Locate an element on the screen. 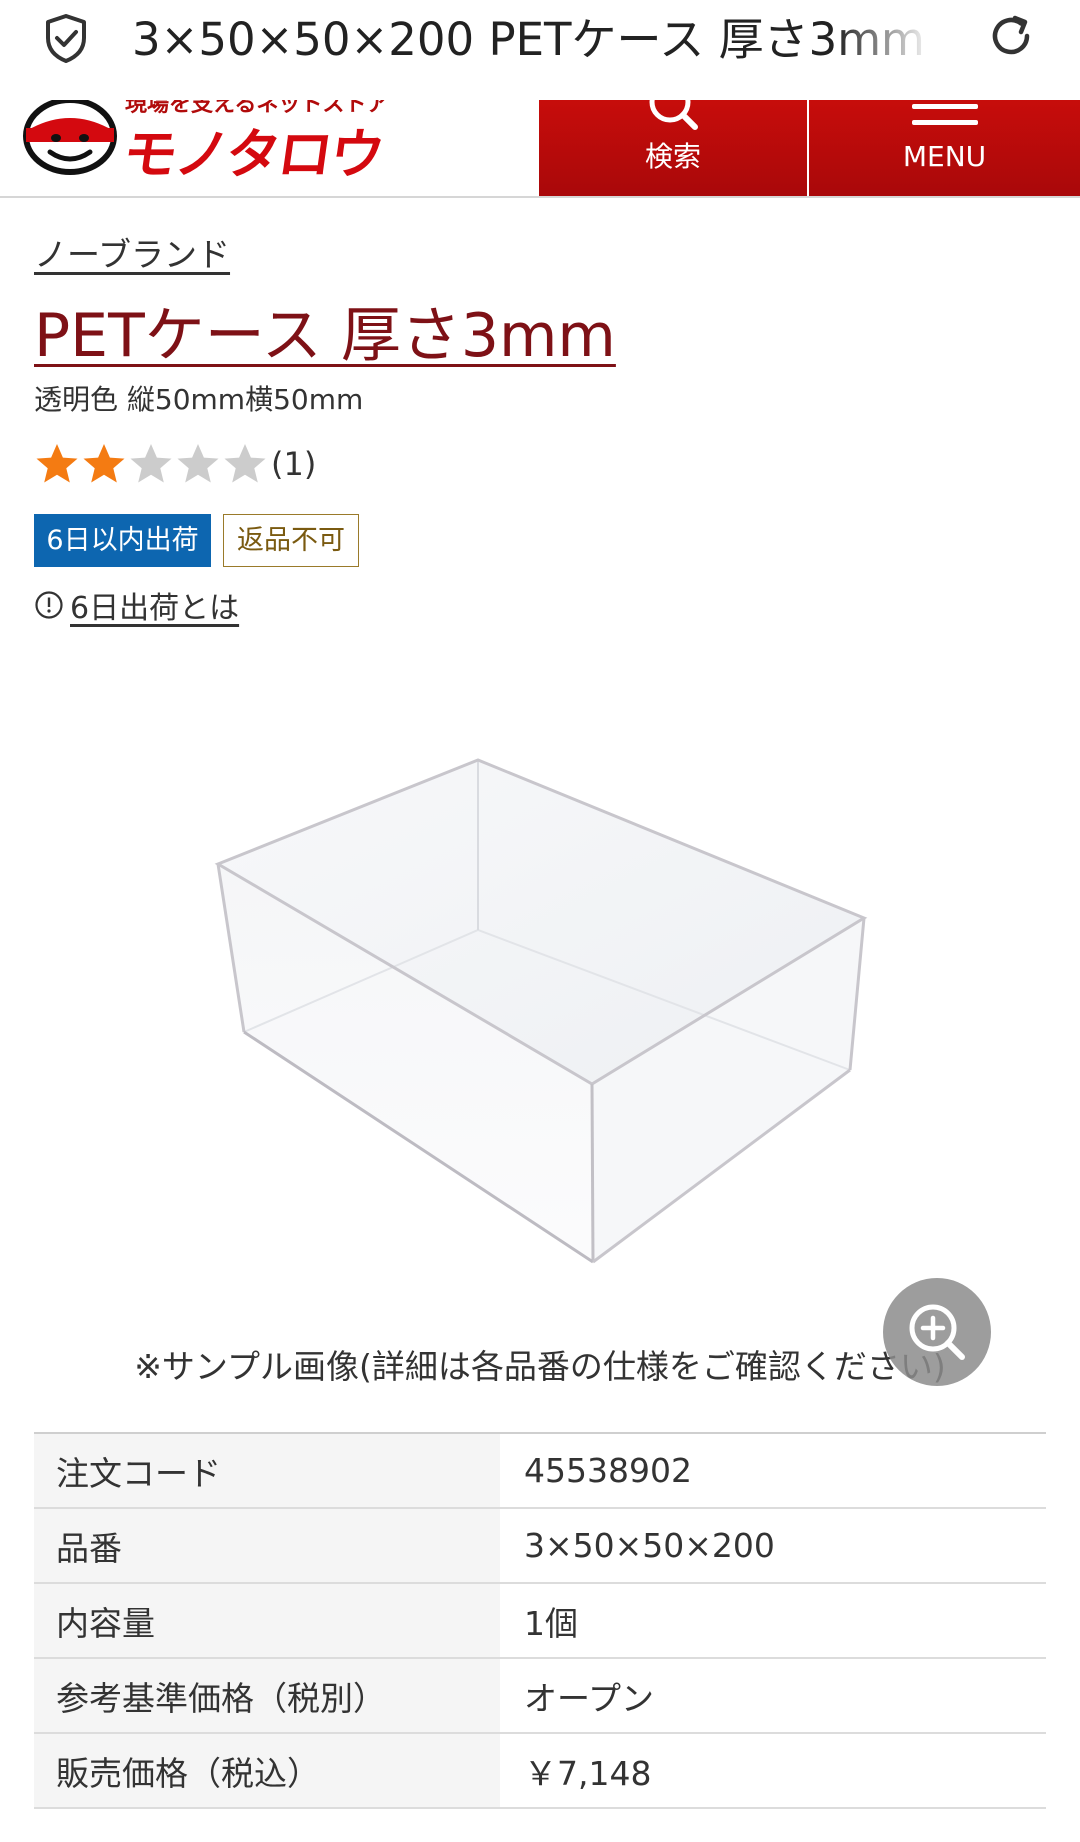 The height and width of the screenshot is (1842, 1080). site-header: 現場を支えるネットストア モノタロウ 検索 MENU is located at coordinates (540, 143).